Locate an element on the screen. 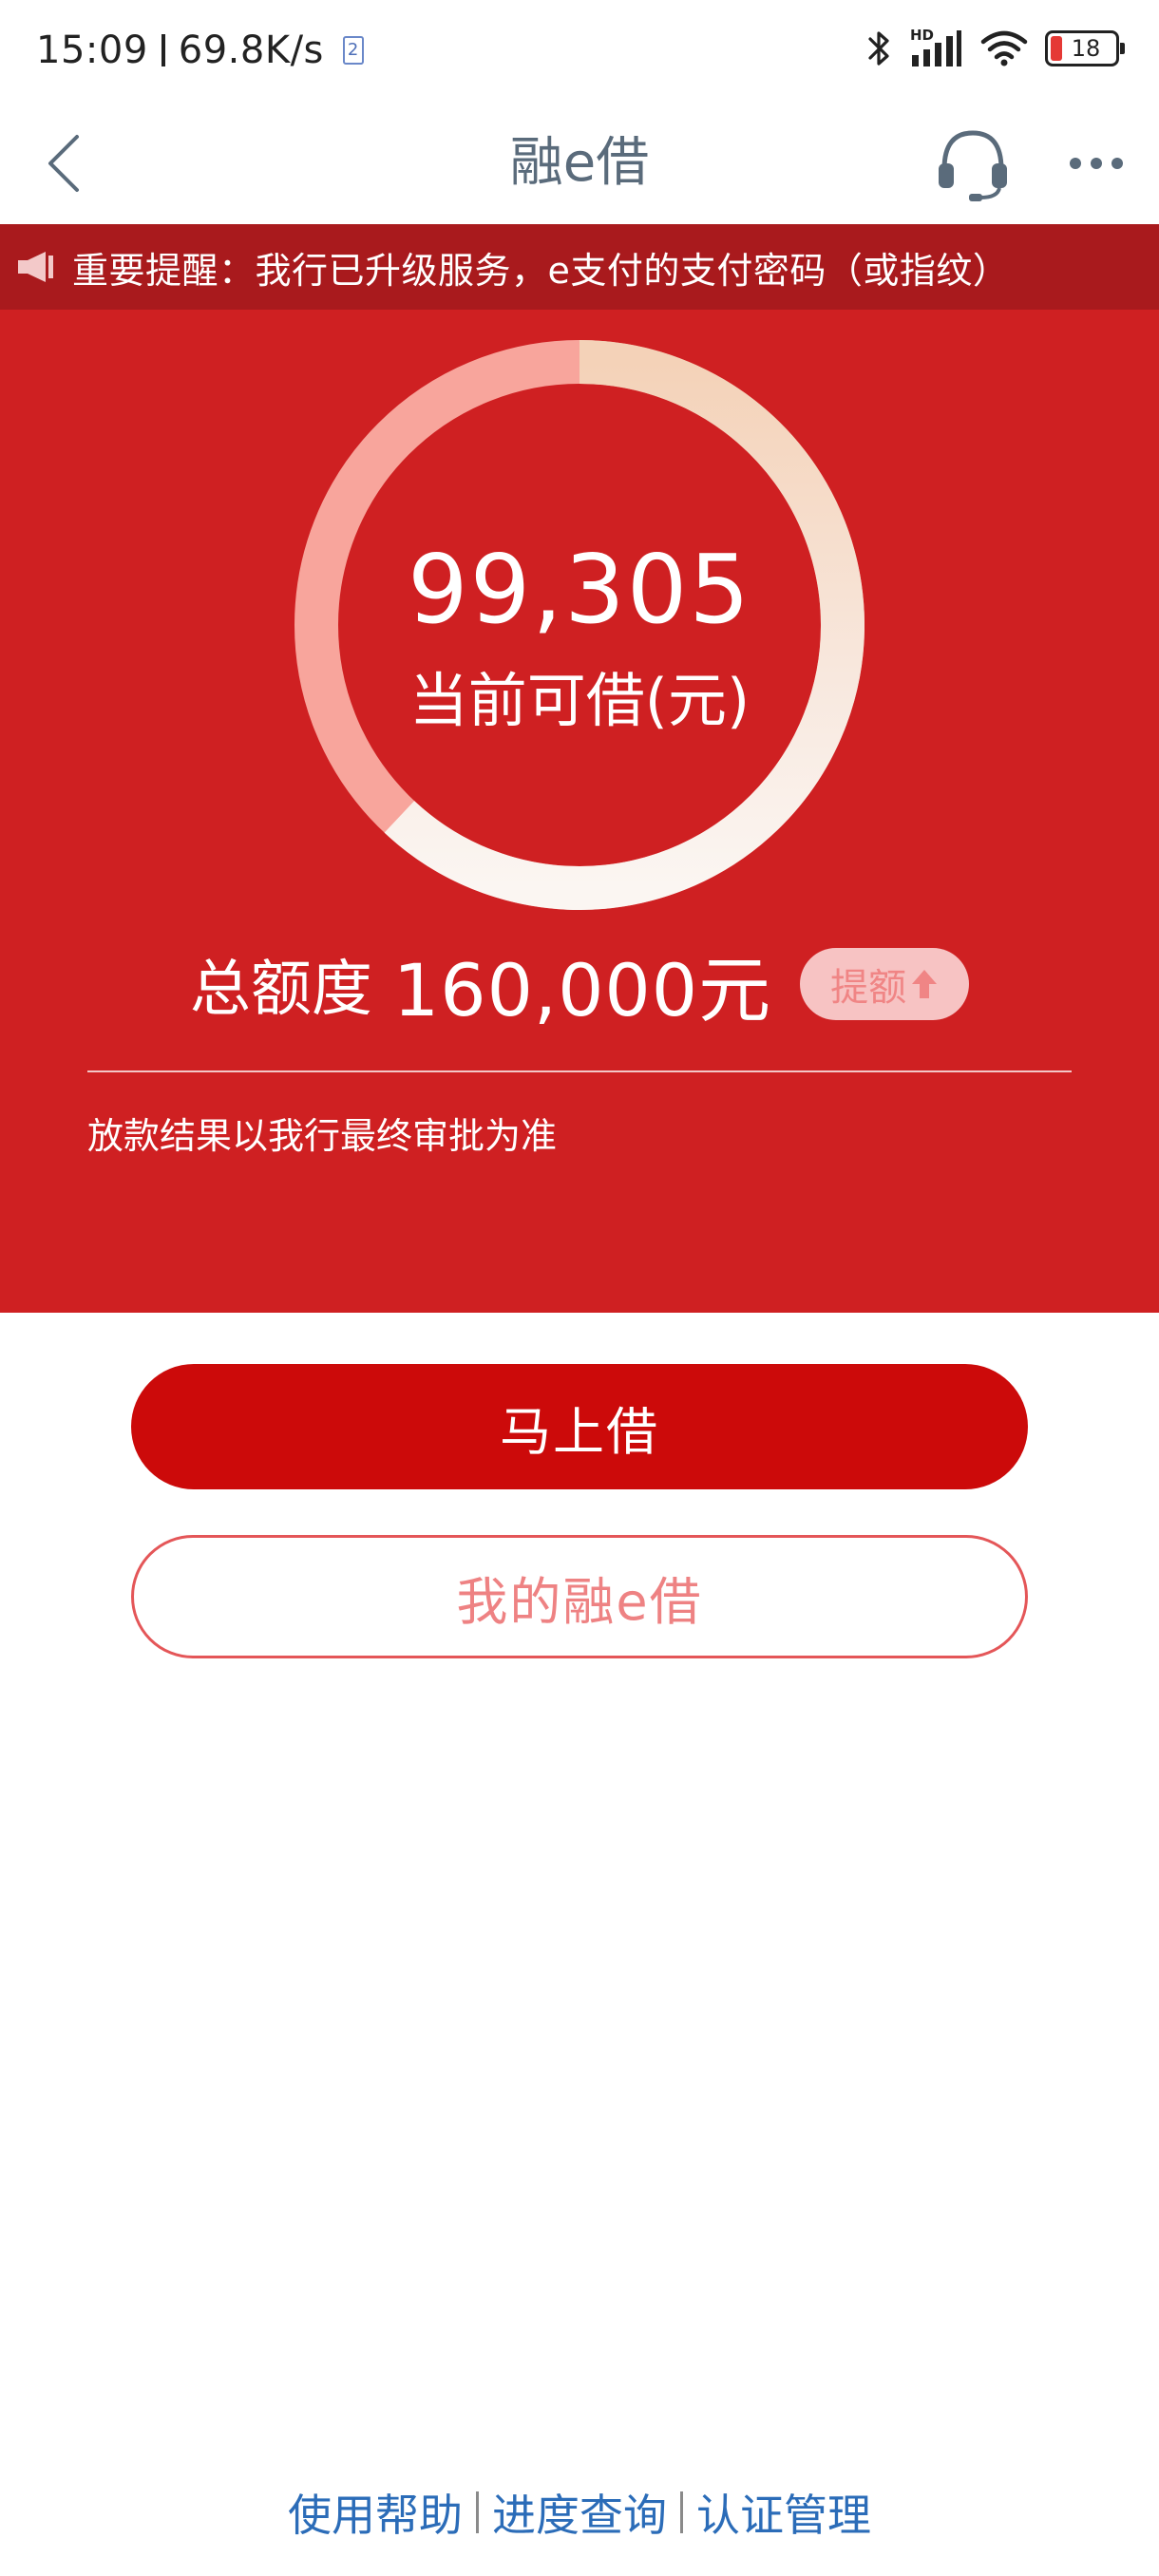 This screenshot has width=1159, height=2576. back-button is located at coordinates (64, 163).